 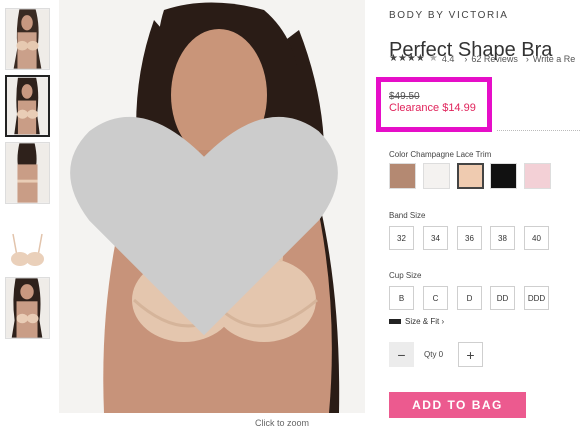 What do you see at coordinates (469, 298) in the screenshot?
I see `cup-size-d: D` at bounding box center [469, 298].